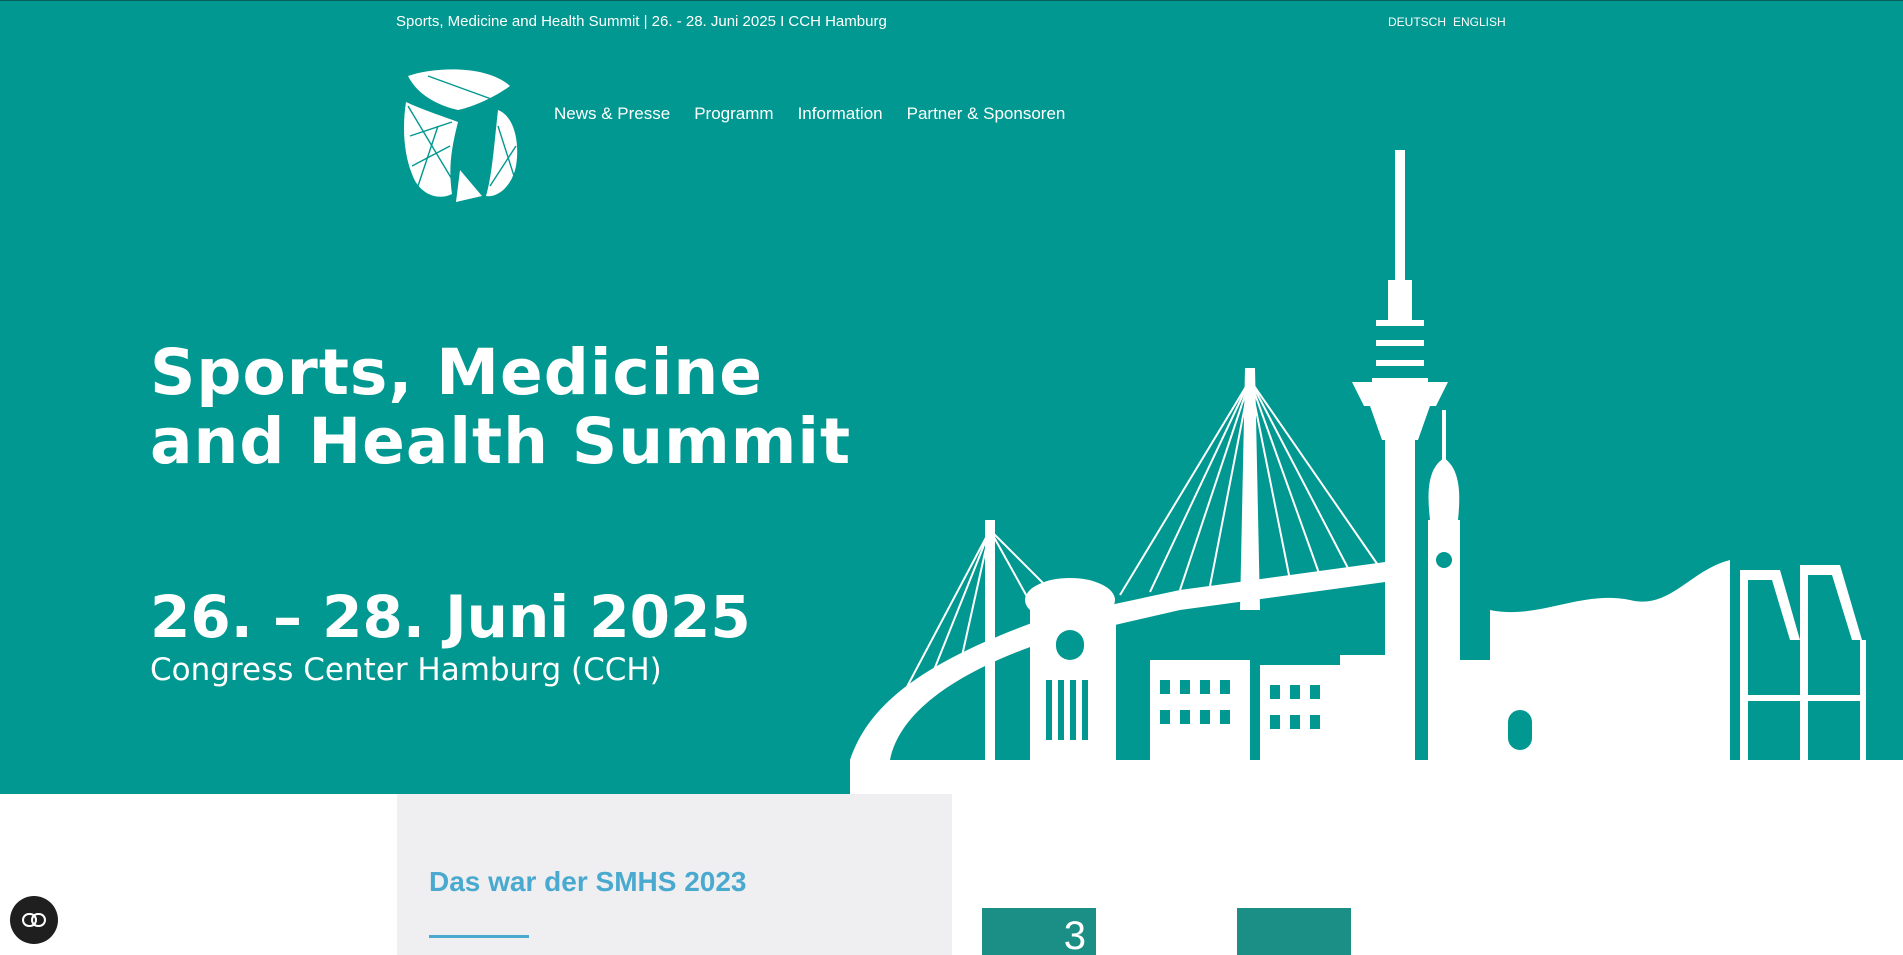 The image size is (1903, 955). Describe the element at coordinates (1417, 22) in the screenshot. I see `language-deutsch-link: DEUTSCH` at that location.